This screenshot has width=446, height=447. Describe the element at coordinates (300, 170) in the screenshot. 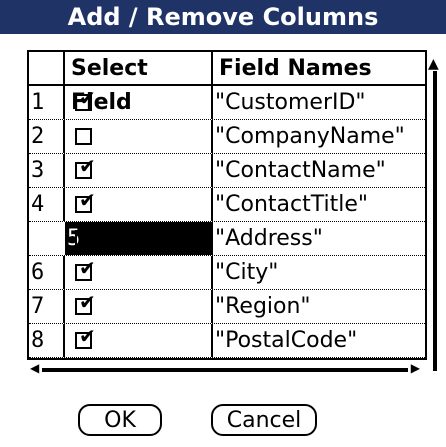

I see `field-name: "ContactName"` at that location.